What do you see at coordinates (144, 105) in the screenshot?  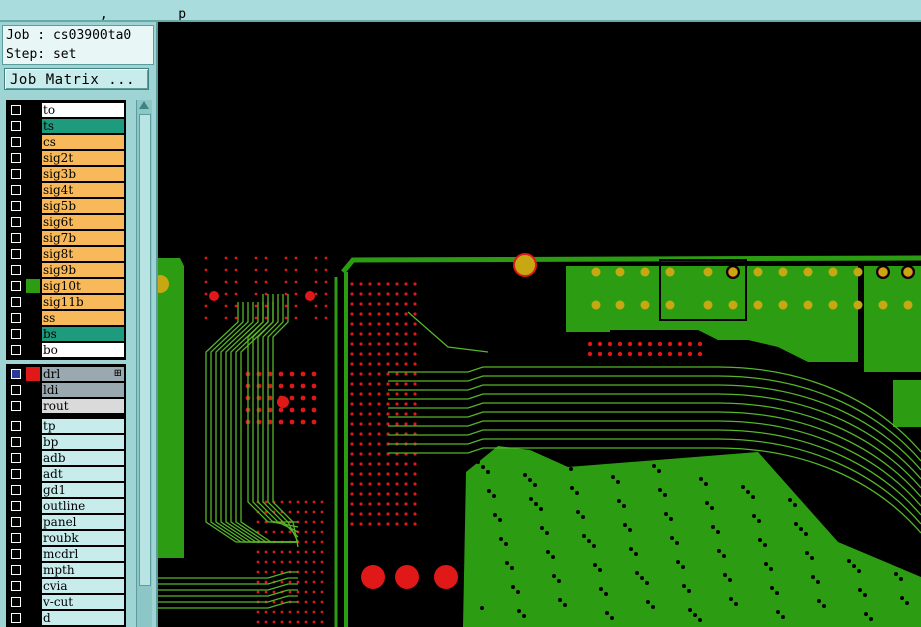 I see `scroll-up-arrow-icon` at bounding box center [144, 105].